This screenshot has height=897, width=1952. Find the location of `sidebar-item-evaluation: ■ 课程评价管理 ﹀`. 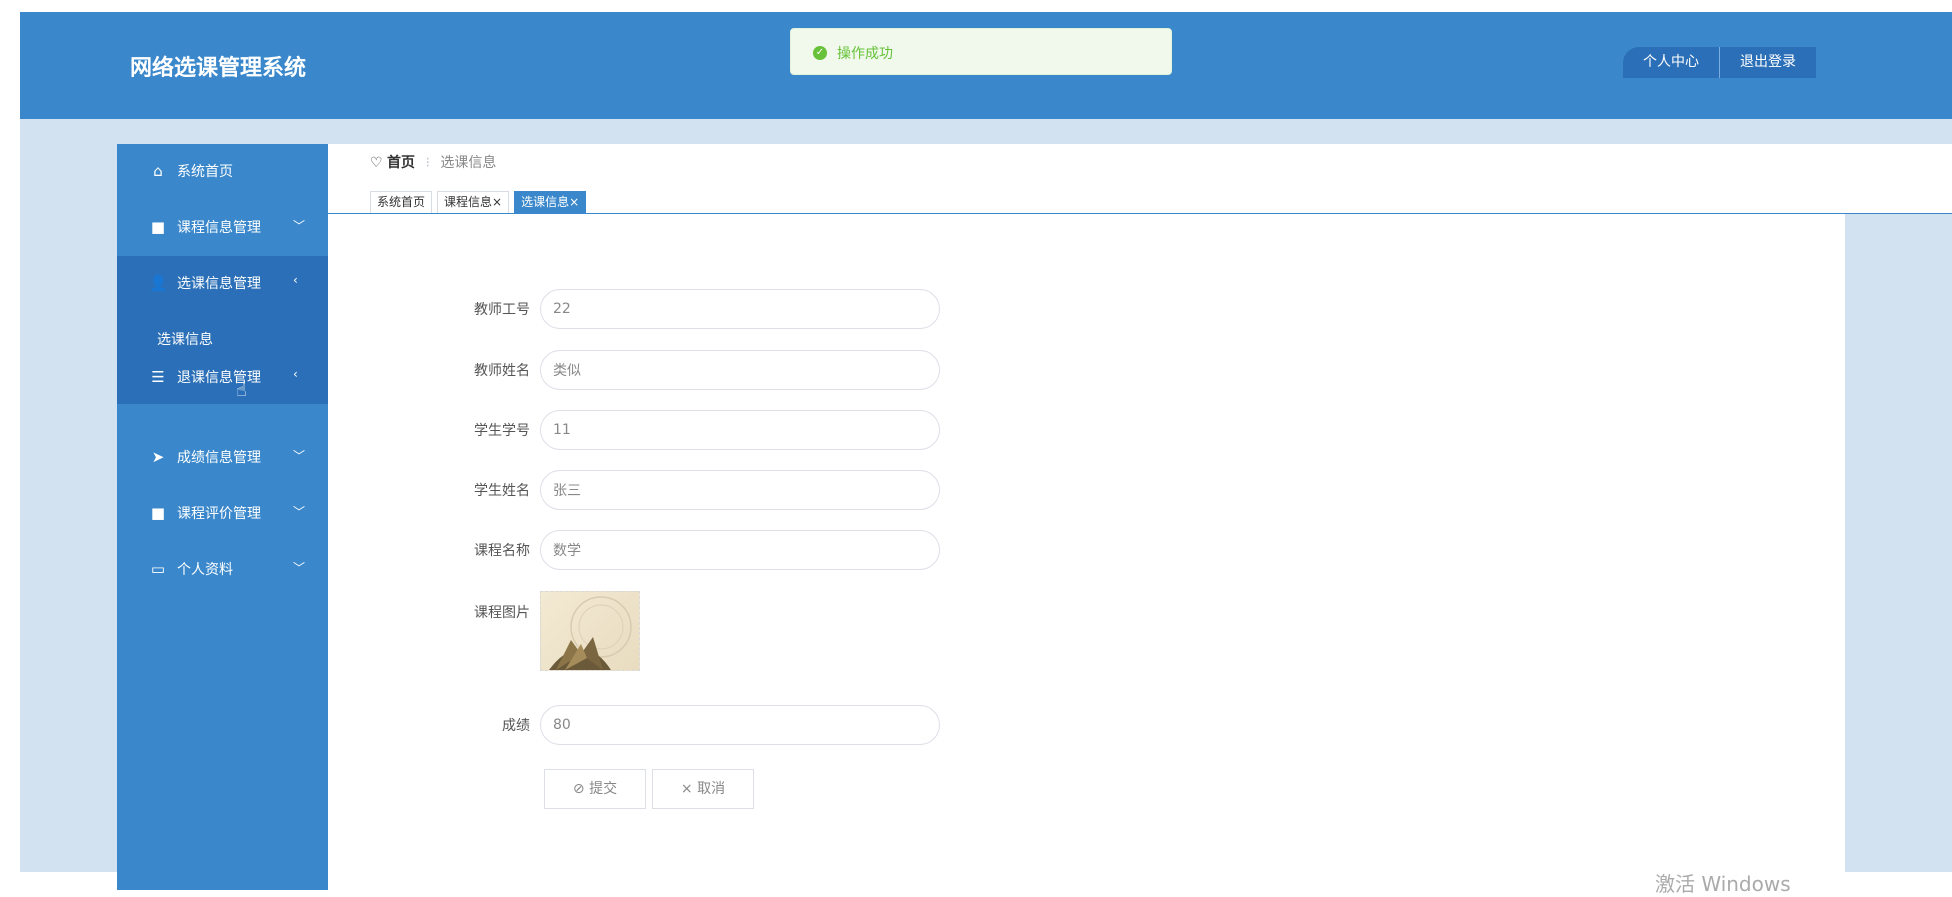

sidebar-item-evaluation: ■ 课程评价管理 ﹀ is located at coordinates (222, 514).